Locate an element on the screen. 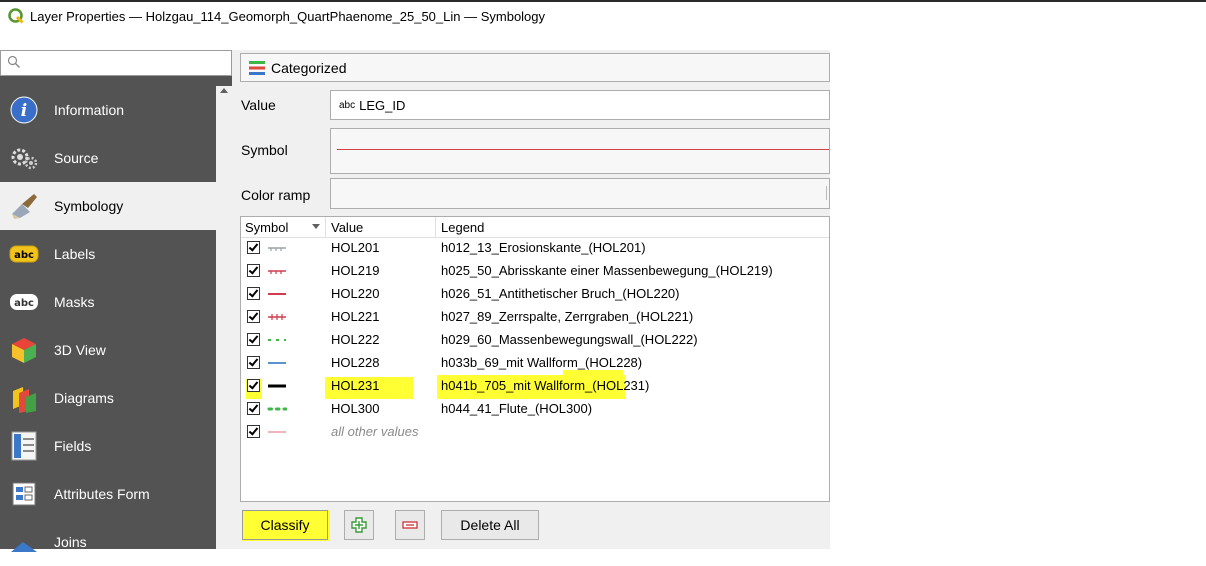 The width and height of the screenshot is (1206, 566). category-legend: h026_51_Antithetischer Bruch_(HOL220) is located at coordinates (560, 293).